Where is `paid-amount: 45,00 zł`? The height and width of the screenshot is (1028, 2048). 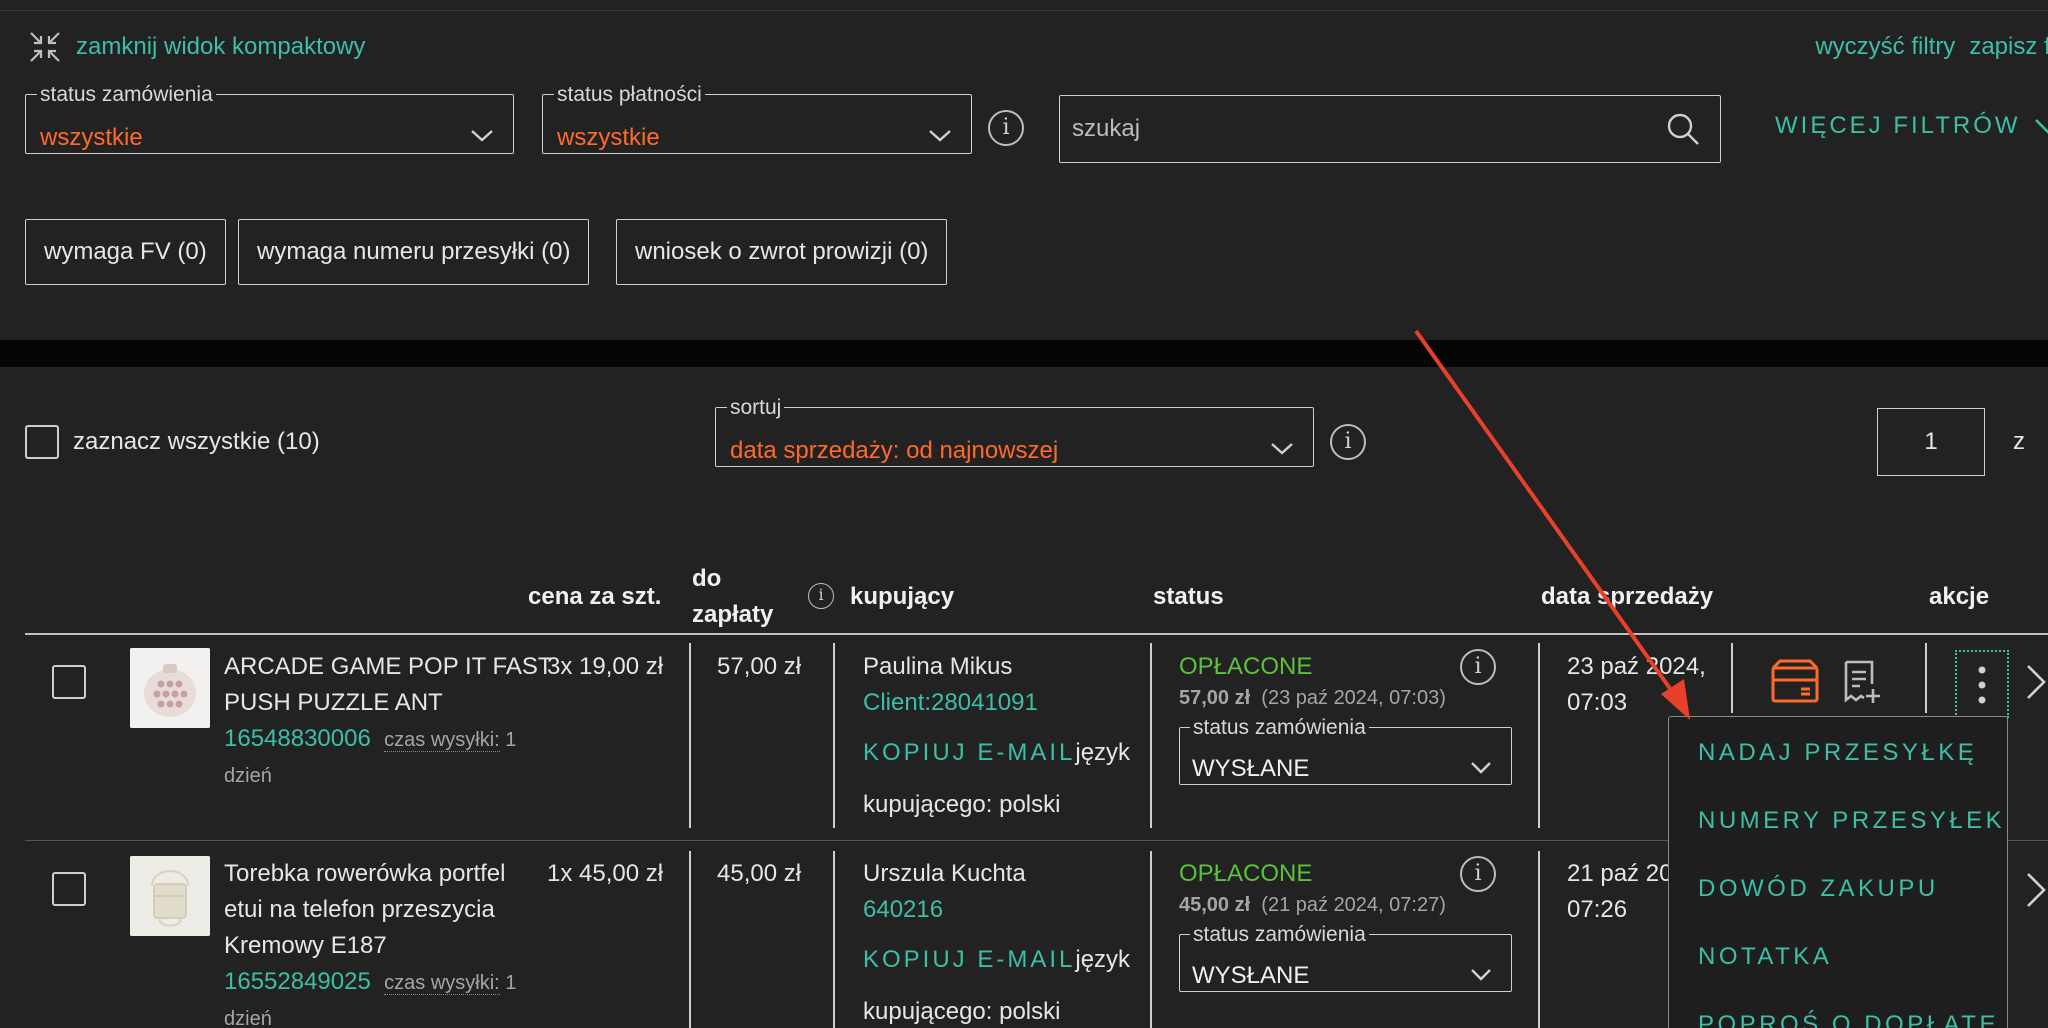 paid-amount: 45,00 zł is located at coordinates (1215, 905).